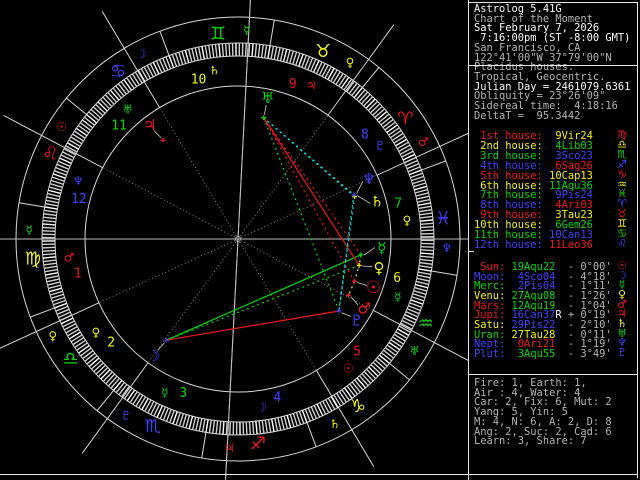 This screenshot has height=480, width=640. What do you see at coordinates (319, 474) in the screenshot?
I see `bottom-border` at bounding box center [319, 474].